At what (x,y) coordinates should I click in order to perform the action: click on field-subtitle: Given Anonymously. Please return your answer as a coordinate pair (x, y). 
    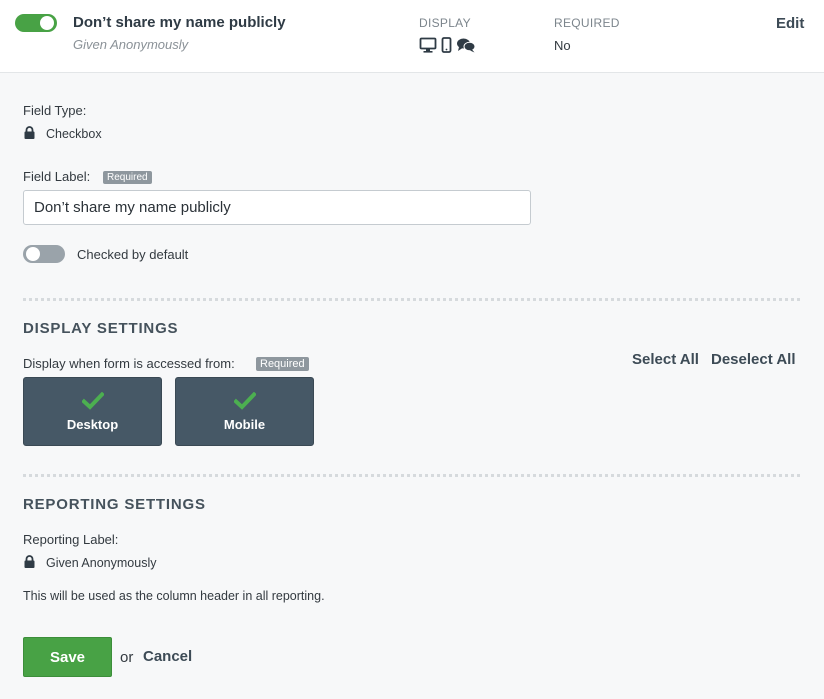
    Looking at the image, I should click on (131, 44).